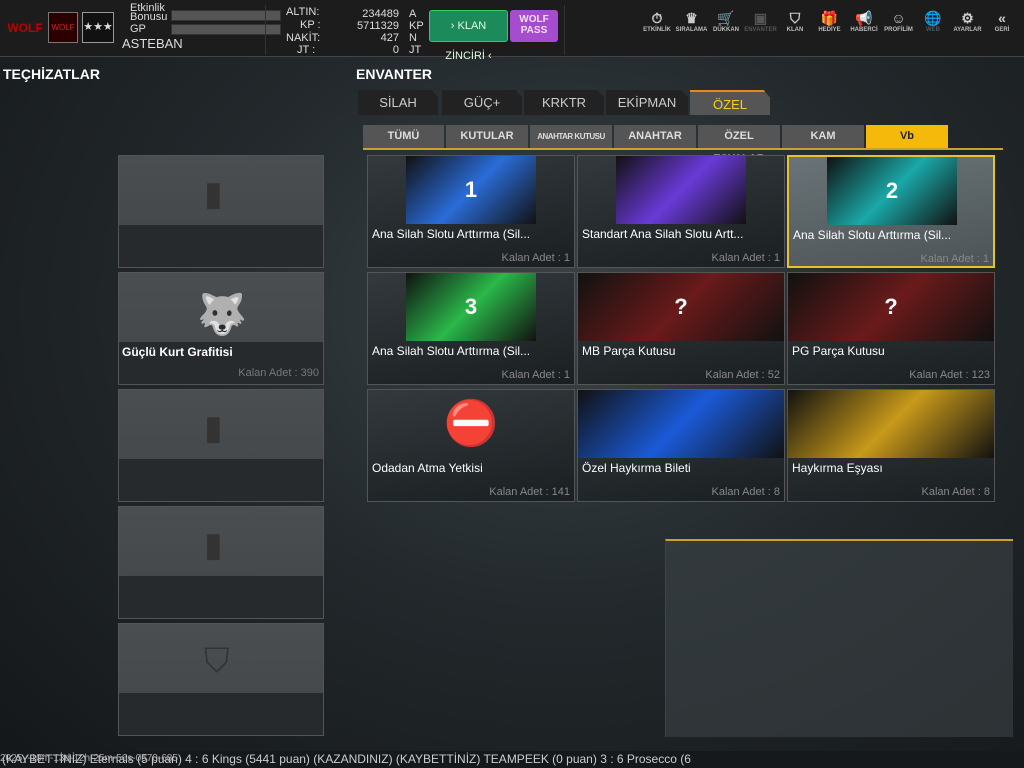  What do you see at coordinates (1002, 30) in the screenshot?
I see `nav-label: GERİ` at bounding box center [1002, 30].